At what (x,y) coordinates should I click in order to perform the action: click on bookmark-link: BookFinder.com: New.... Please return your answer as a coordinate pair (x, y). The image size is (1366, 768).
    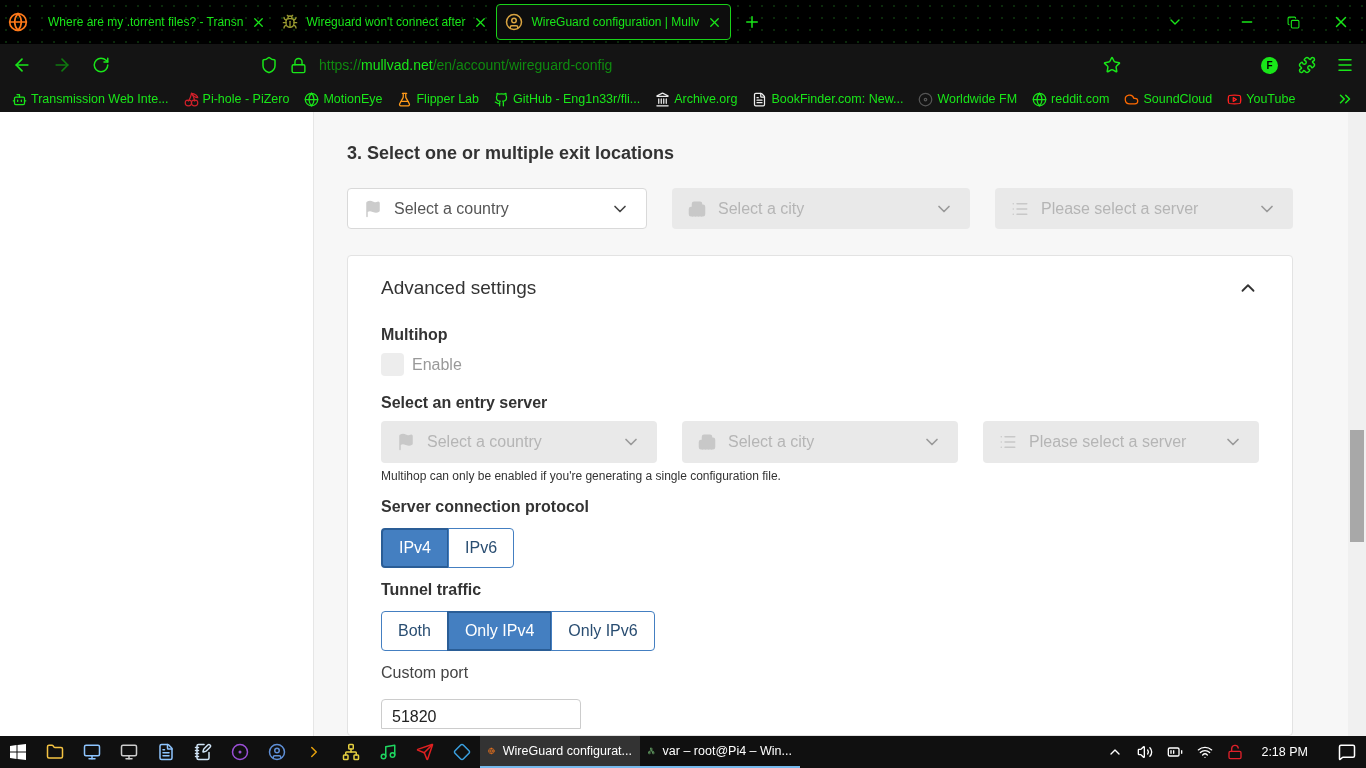
    Looking at the image, I should click on (828, 99).